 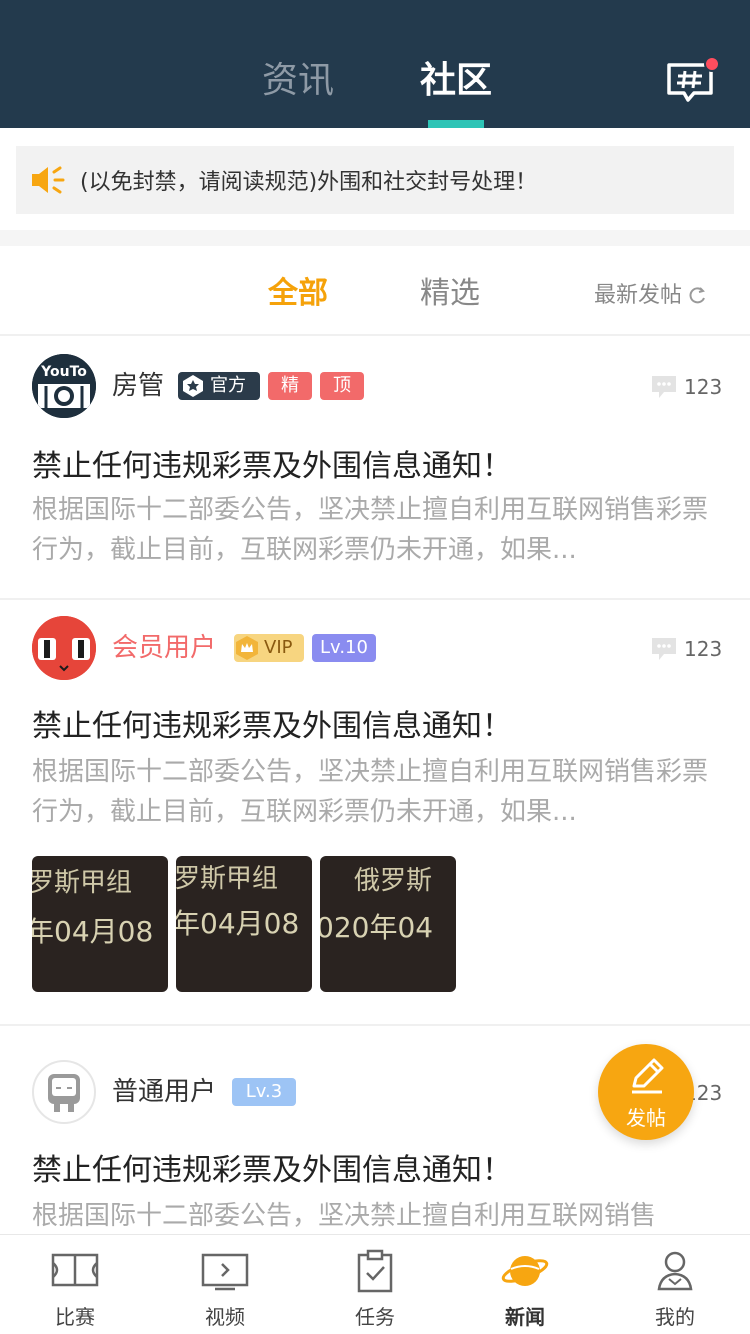 I want to click on bottom-navigation: 比赛 视频 任务 新闻 我的, so click(x=375, y=1284).